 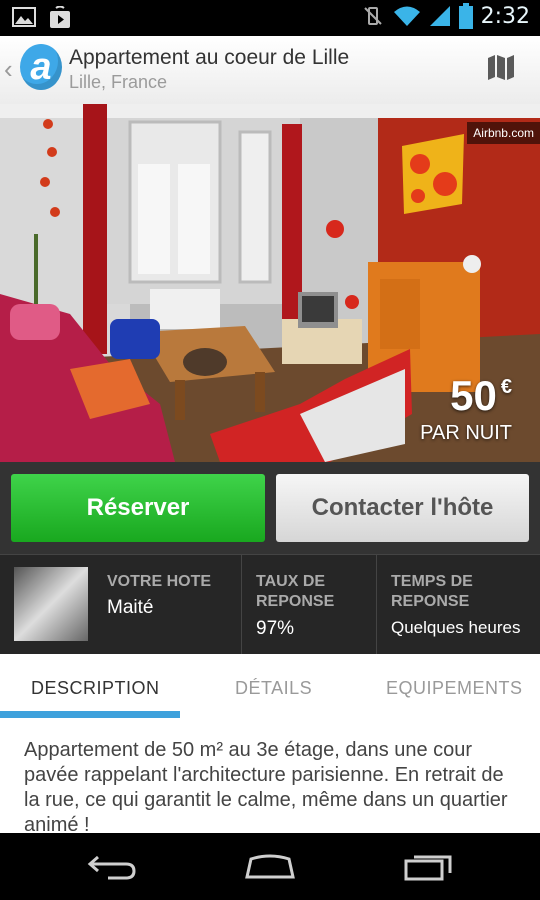 I want to click on battery-icon, so click(x=465, y=16).